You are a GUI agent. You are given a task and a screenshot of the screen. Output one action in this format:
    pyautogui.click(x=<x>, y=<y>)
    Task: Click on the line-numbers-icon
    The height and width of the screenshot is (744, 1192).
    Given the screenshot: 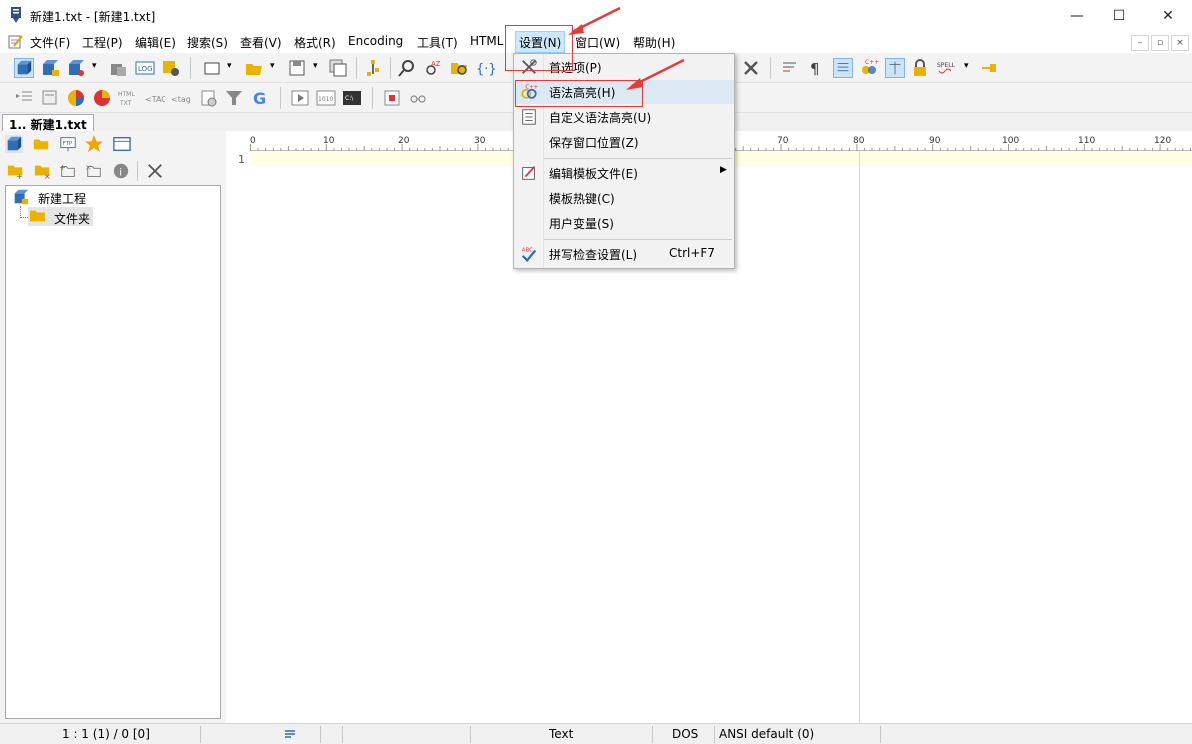 What is the action you would take?
    pyautogui.click(x=843, y=68)
    